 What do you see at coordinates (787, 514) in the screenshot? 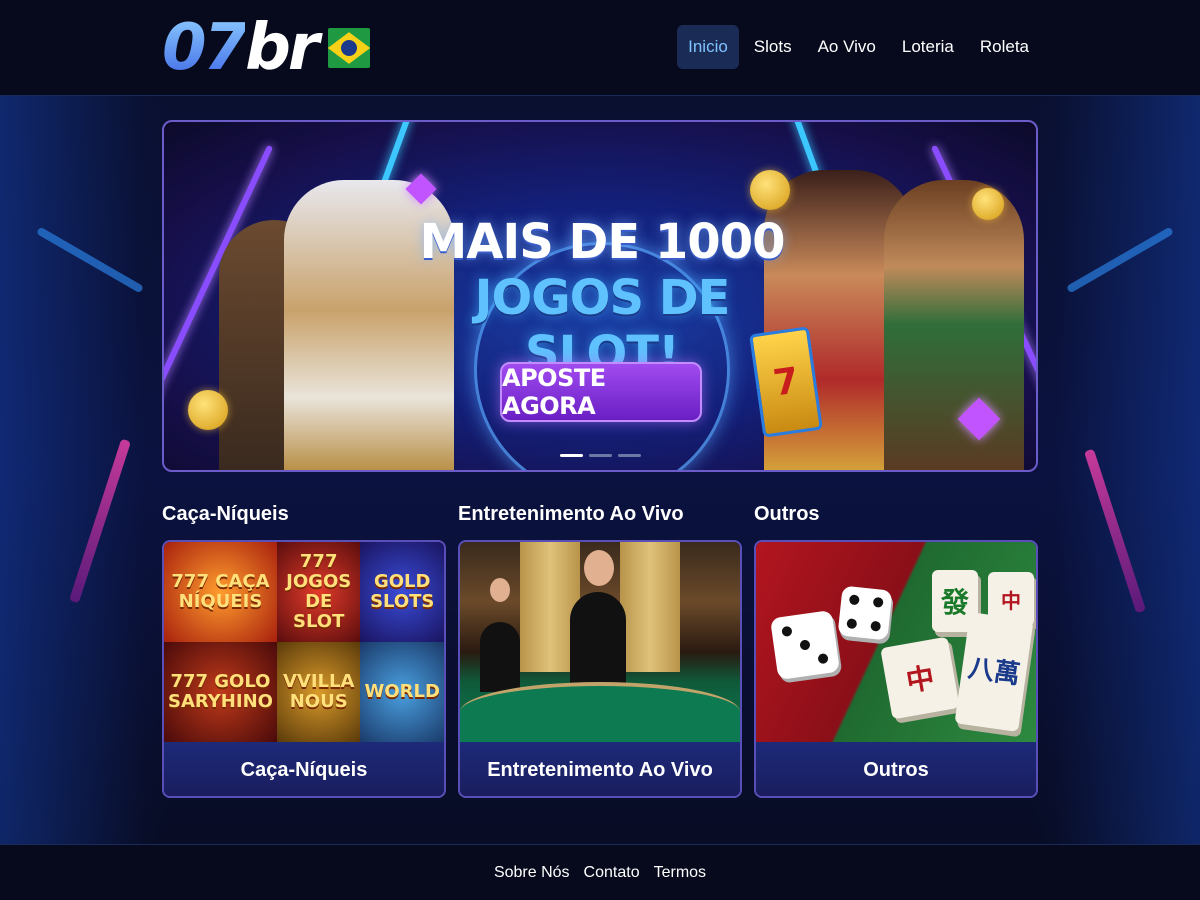
I see `category-heading: Outros` at bounding box center [787, 514].